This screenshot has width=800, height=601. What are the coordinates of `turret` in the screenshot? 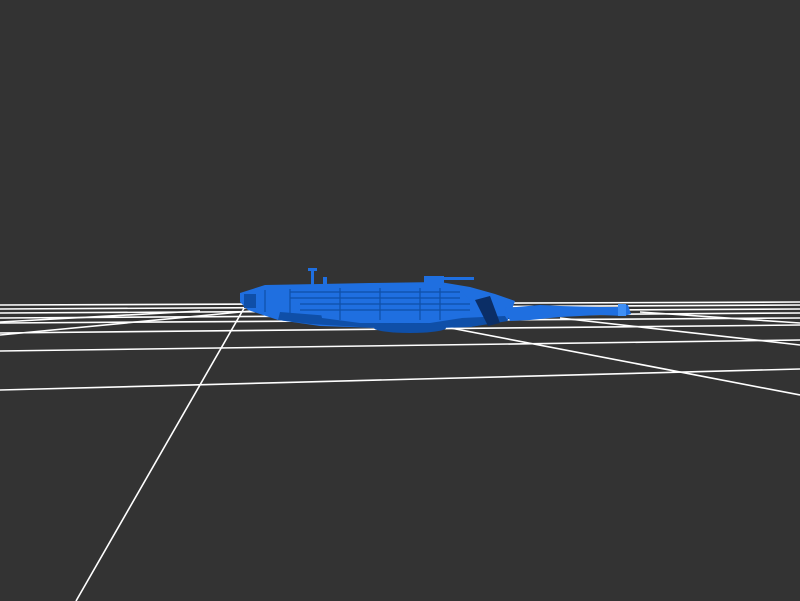 It's located at (394, 303).